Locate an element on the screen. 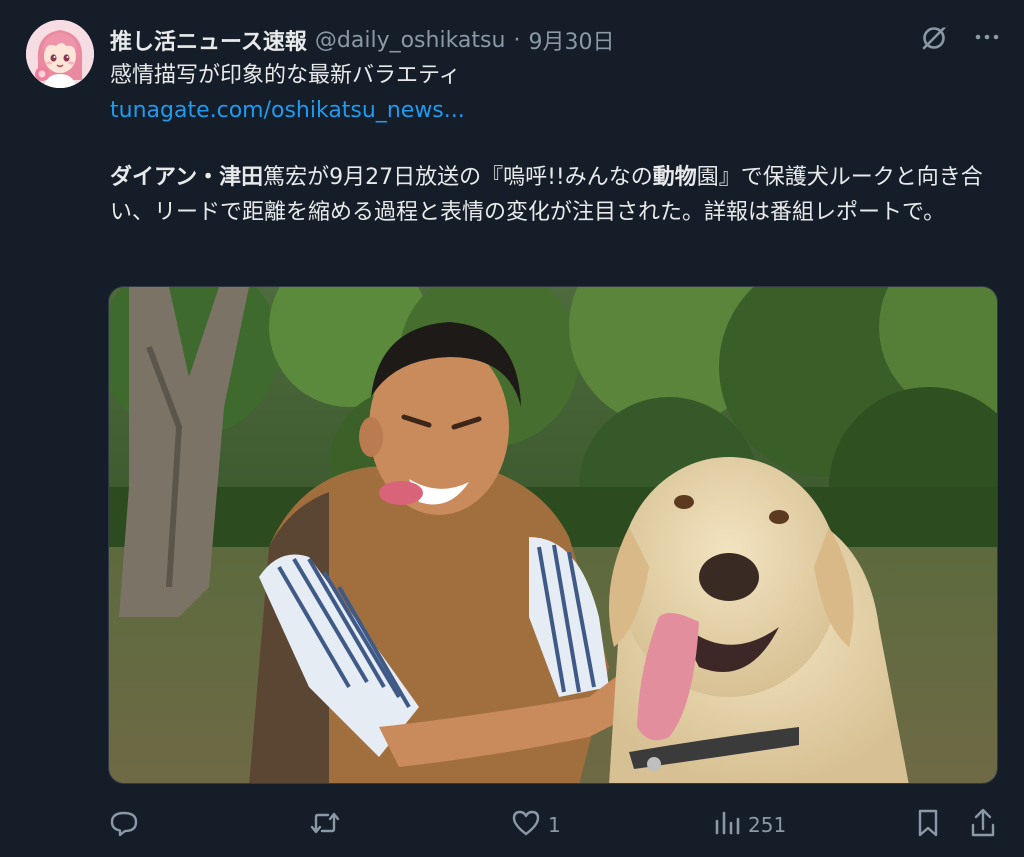  retweet-button is located at coordinates (328, 825).